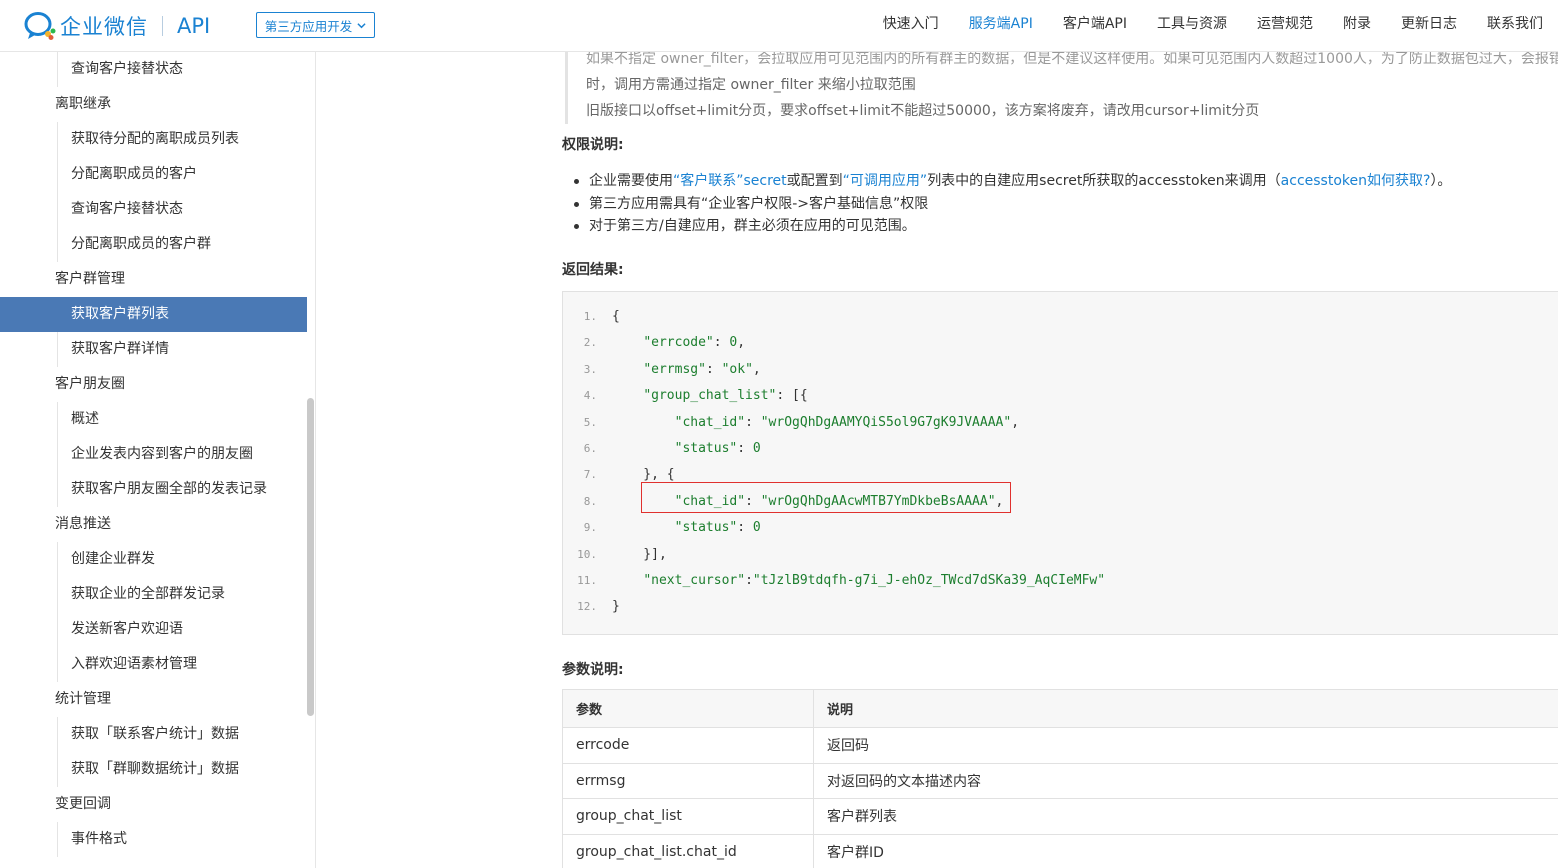 This screenshot has width=1558, height=868. Describe the element at coordinates (688, 850) in the screenshot. I see `param-name-cell: group_chat_list.chat_id` at that location.